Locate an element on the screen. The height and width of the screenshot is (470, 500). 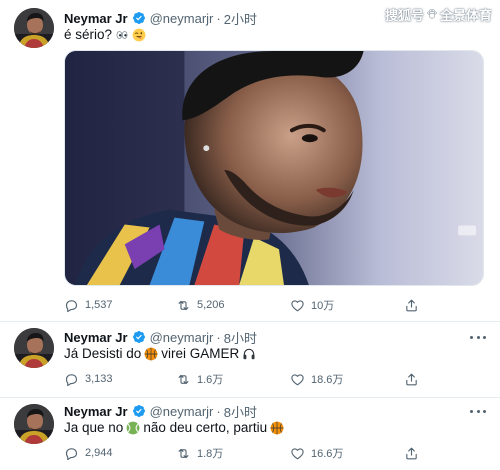
tweet-text: Ja que no não deu certo, partiu is located at coordinates (174, 427).